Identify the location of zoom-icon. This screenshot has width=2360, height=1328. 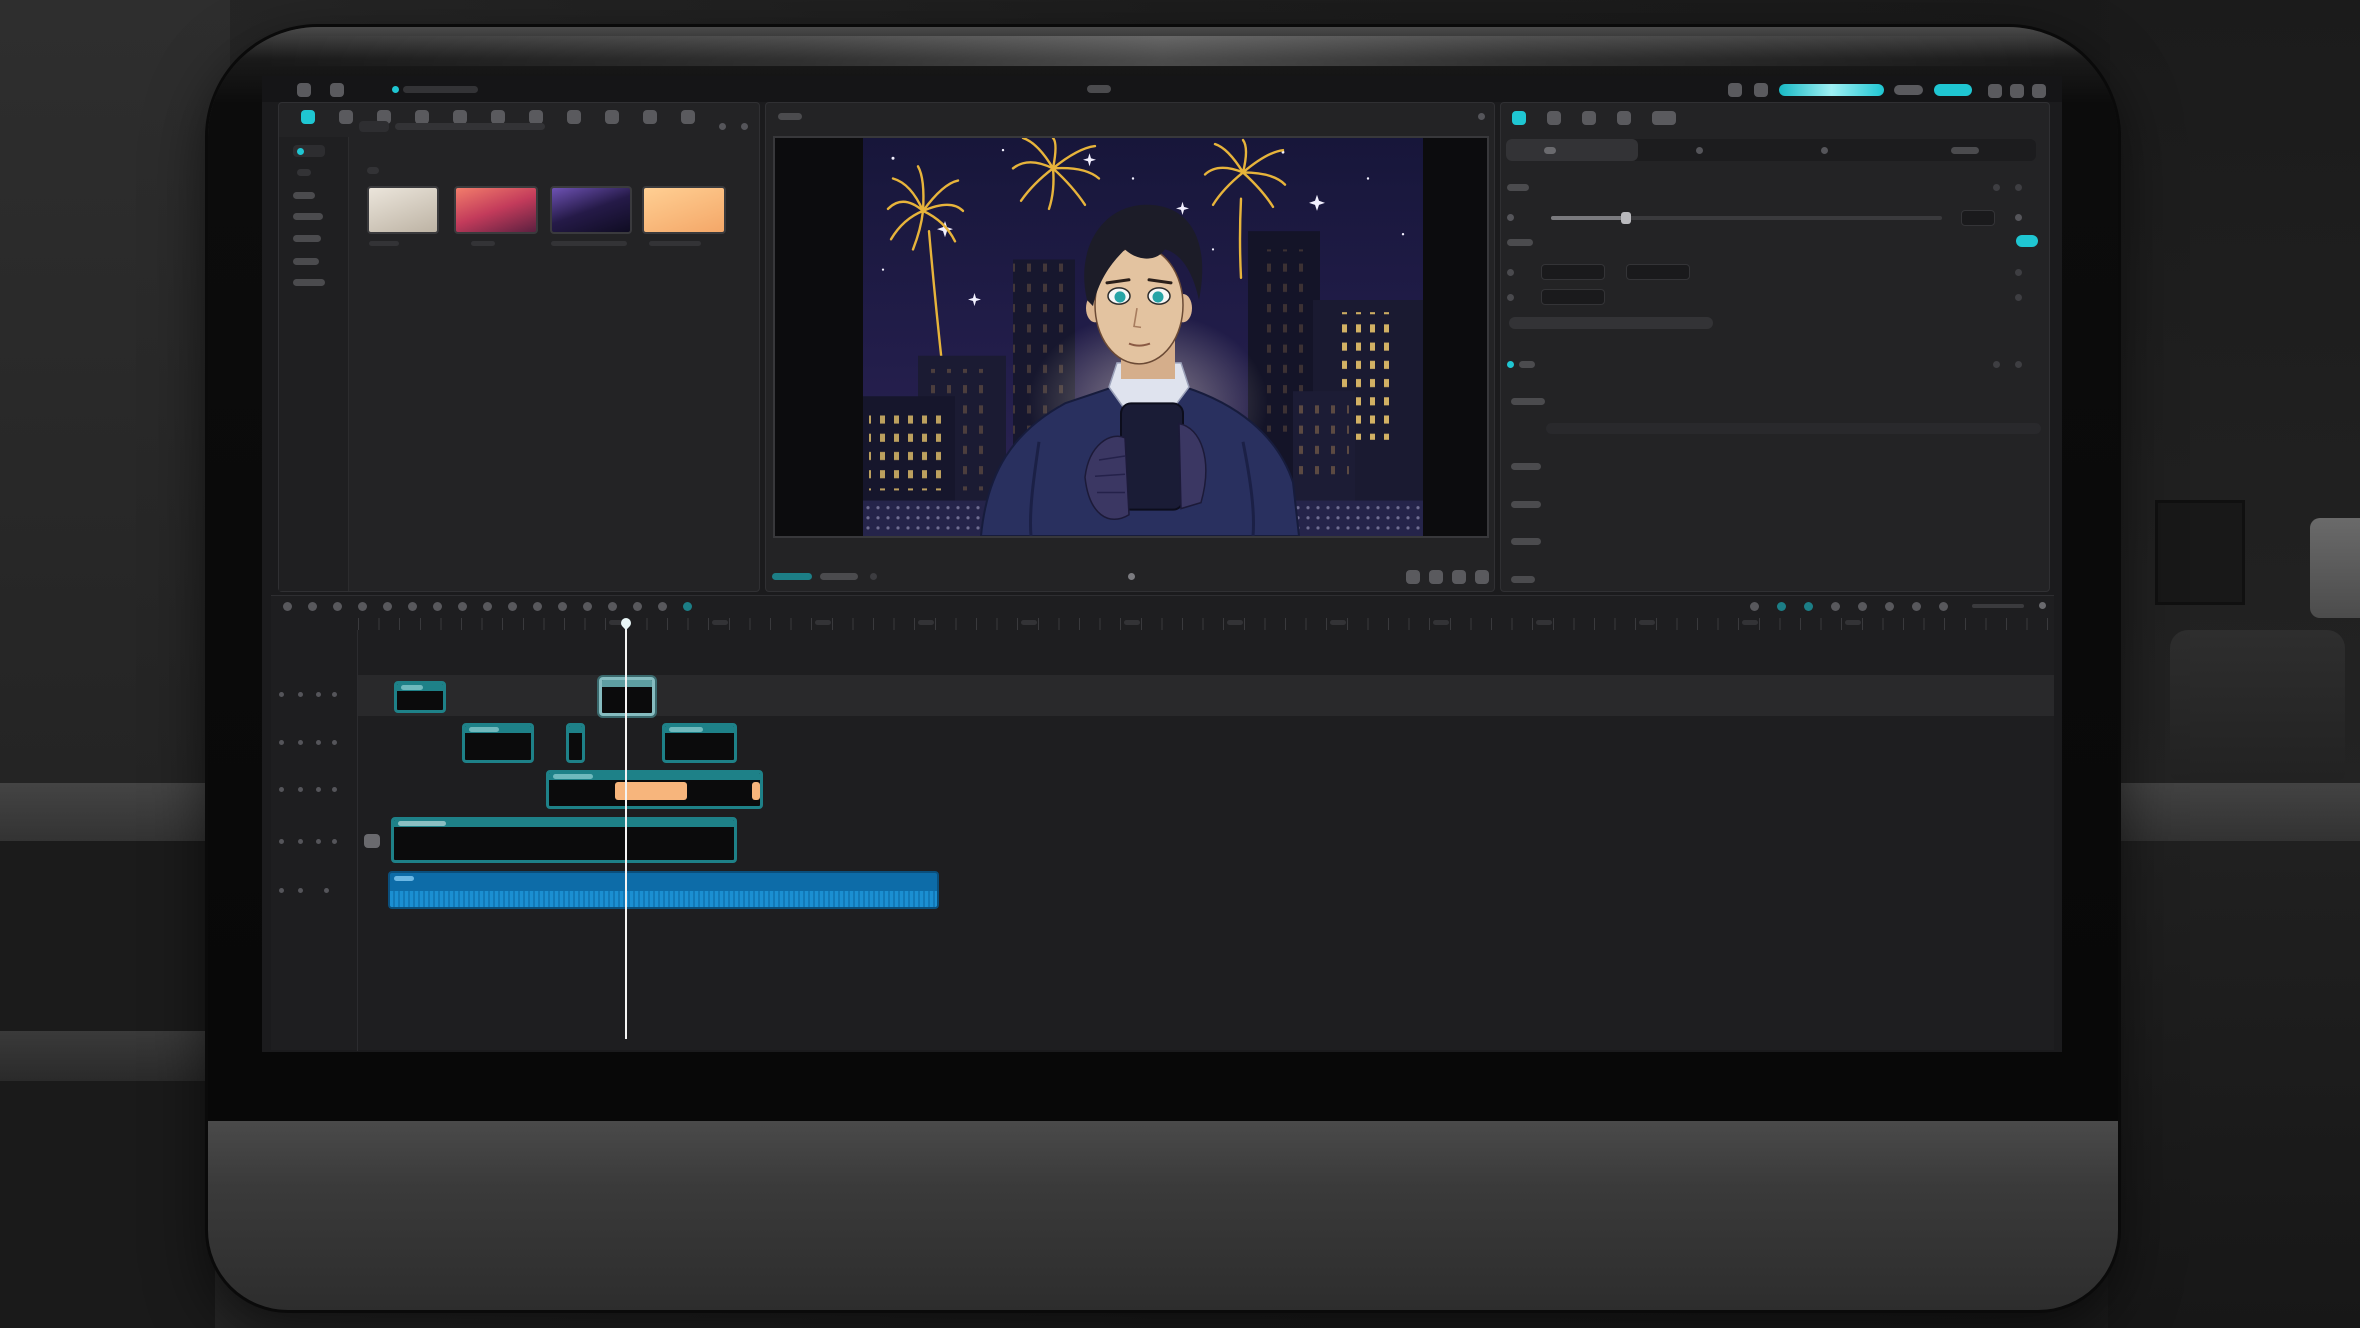
(1436, 577).